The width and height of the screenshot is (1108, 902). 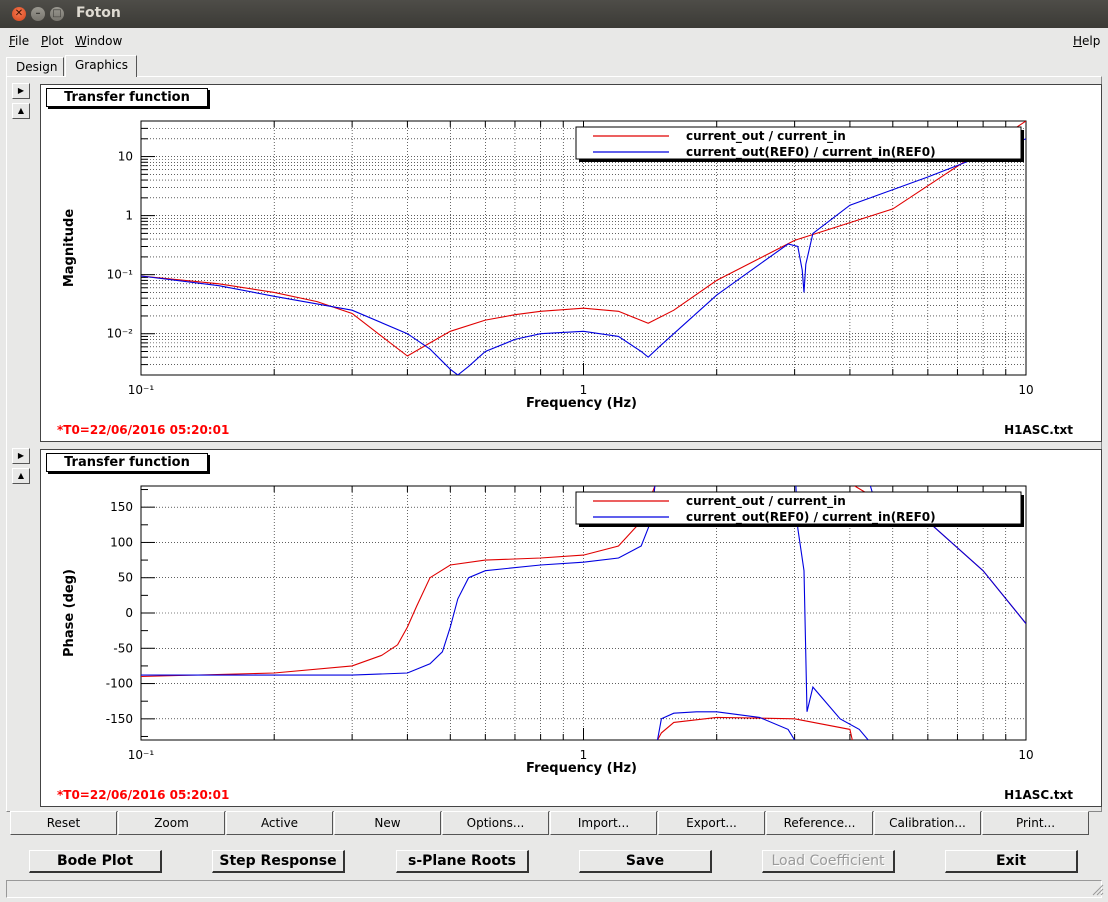 I want to click on status-bar, so click(x=554, y=889).